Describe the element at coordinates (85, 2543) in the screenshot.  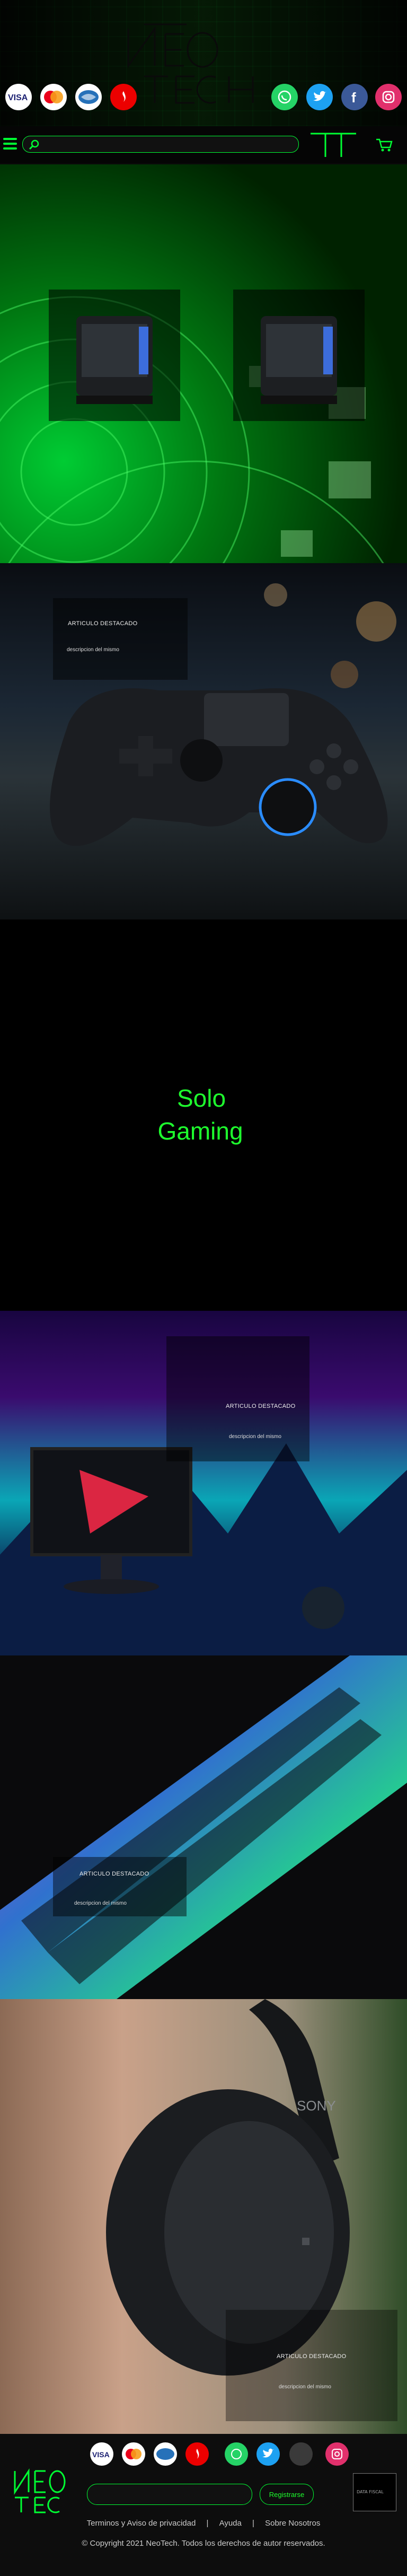
I see `copyright-icon: ©` at that location.